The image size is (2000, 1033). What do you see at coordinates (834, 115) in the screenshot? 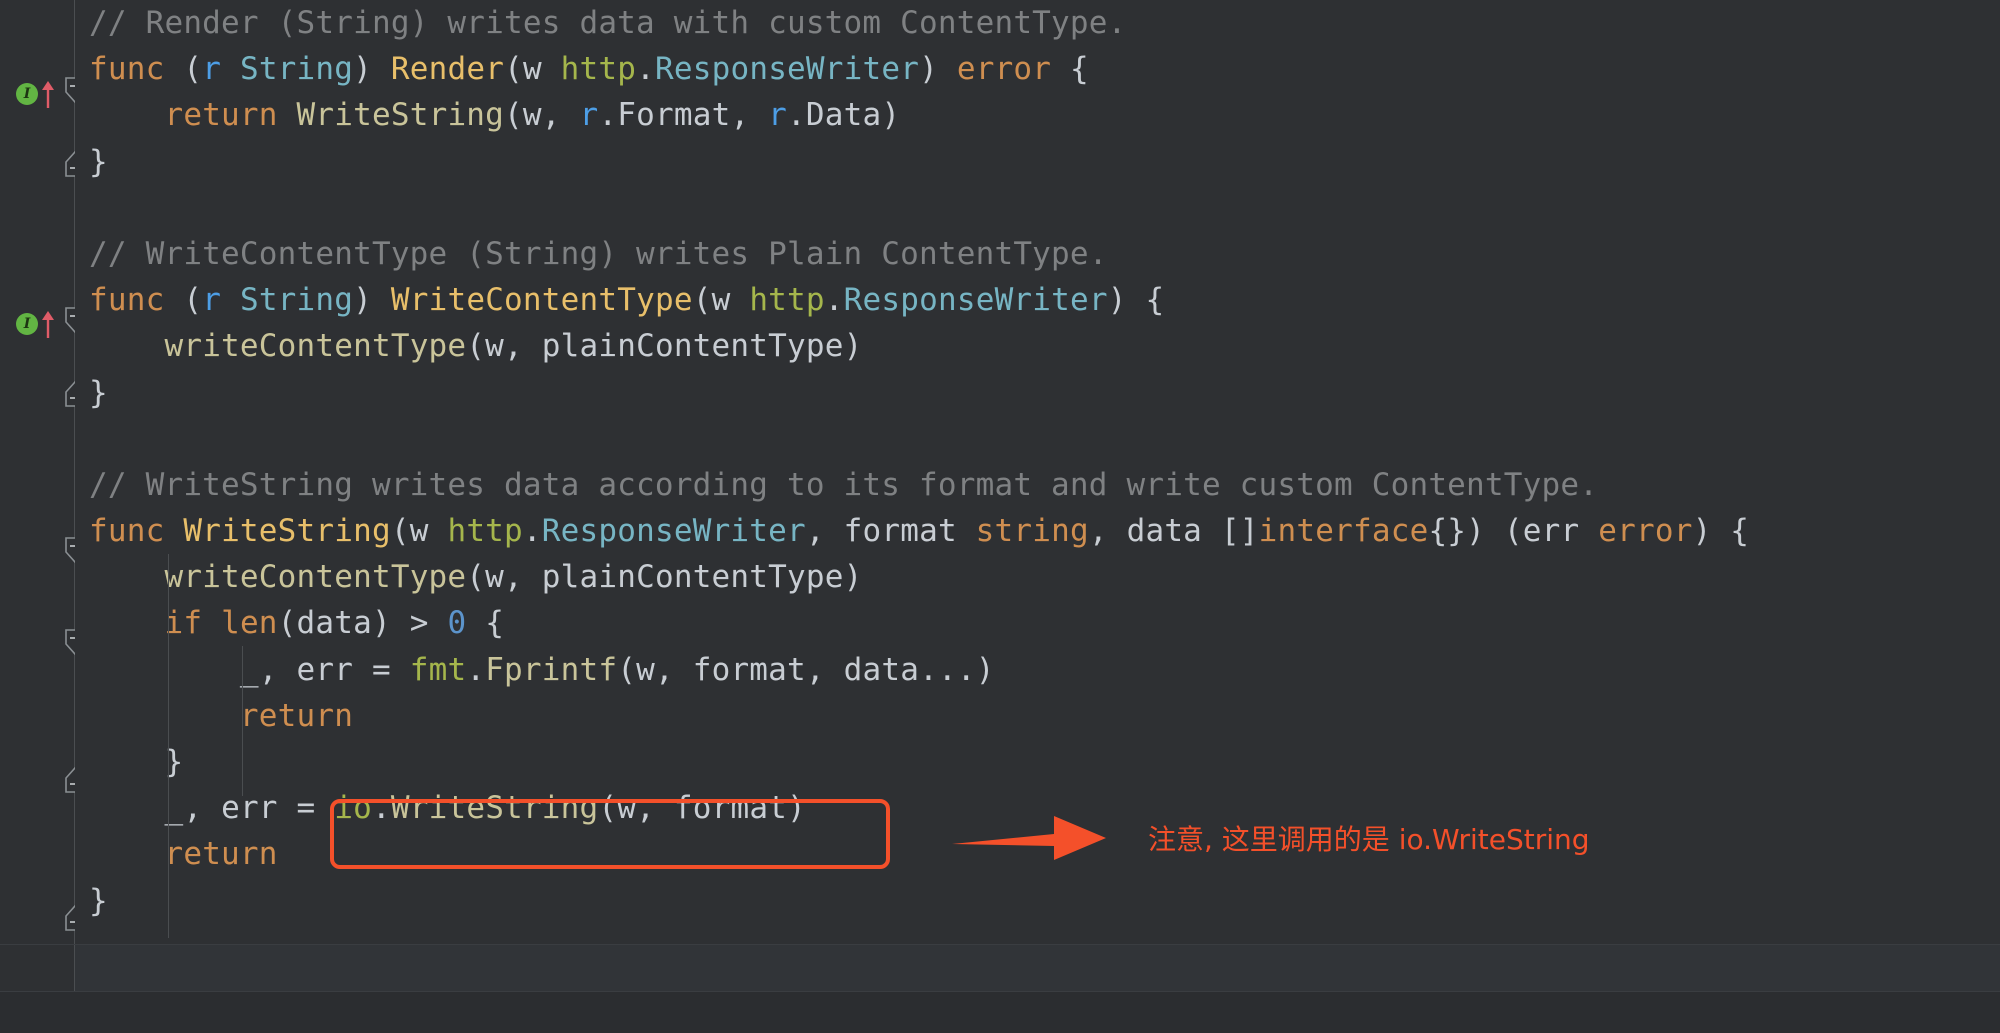
I see `code-token: .Data` at bounding box center [834, 115].